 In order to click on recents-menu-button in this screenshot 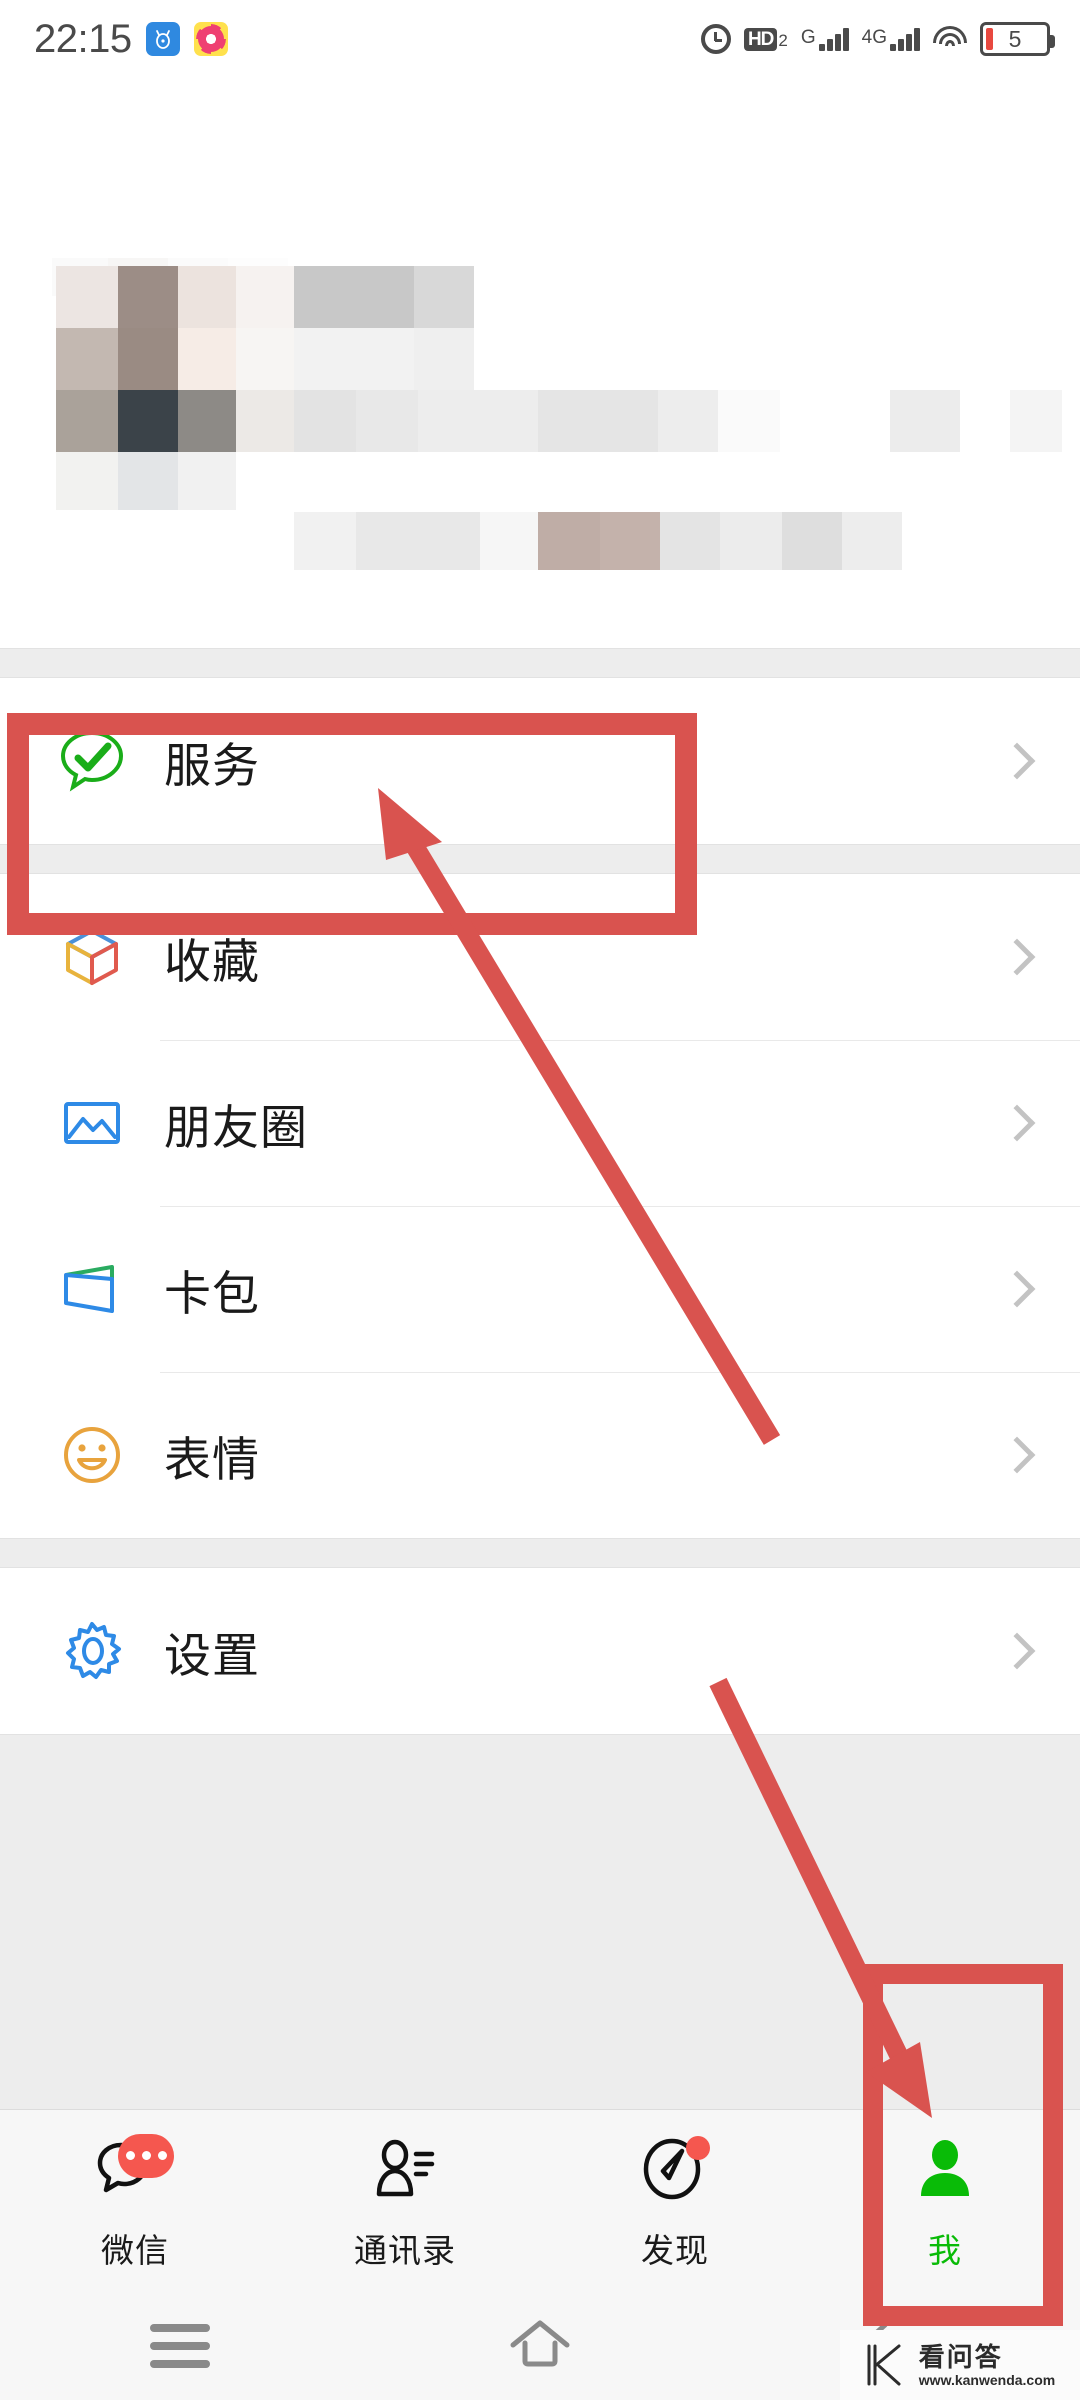, I will do `click(180, 2345)`.